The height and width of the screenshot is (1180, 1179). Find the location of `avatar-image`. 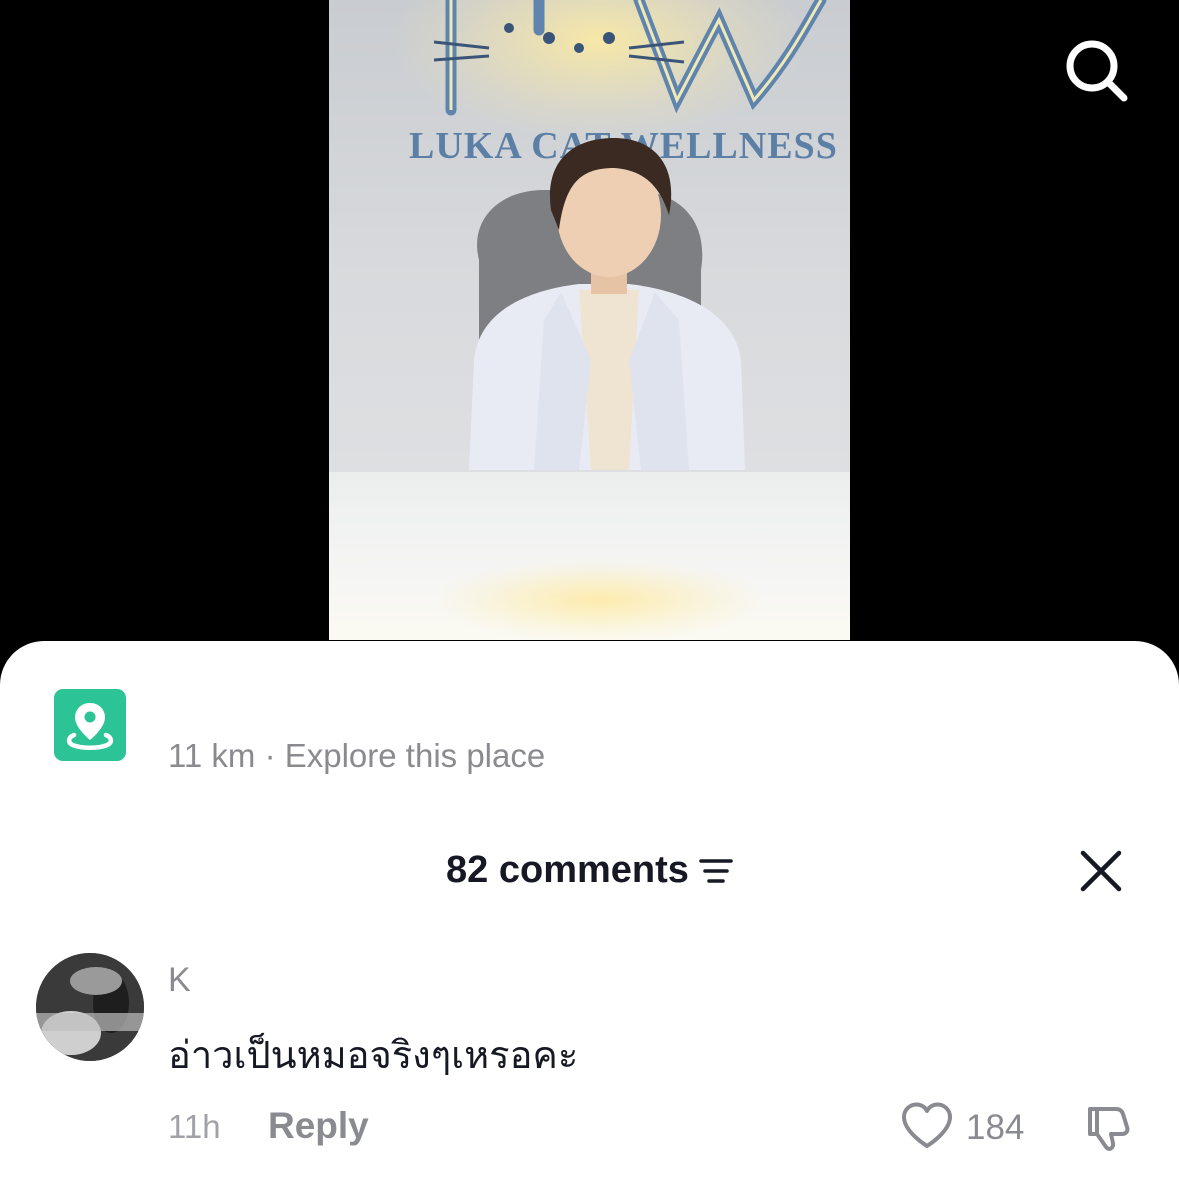

avatar-image is located at coordinates (90, 1007).